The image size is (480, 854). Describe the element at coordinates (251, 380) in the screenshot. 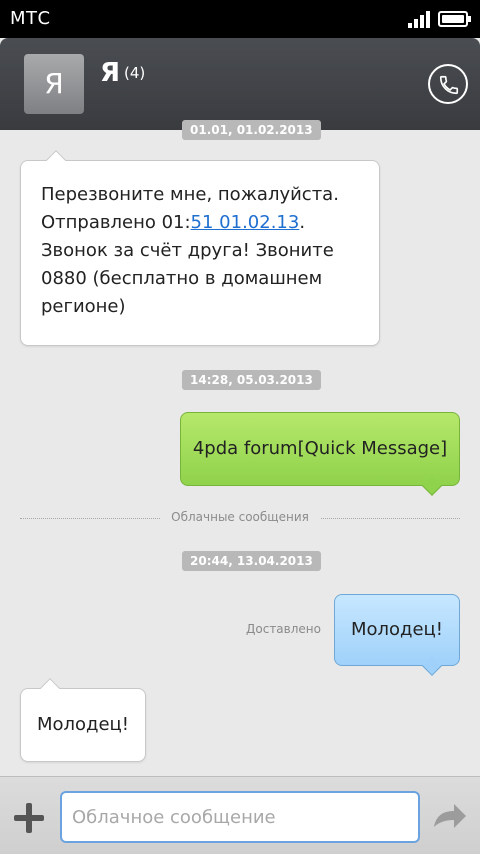

I see `timestamp: 14:28, 05.03.2013` at that location.